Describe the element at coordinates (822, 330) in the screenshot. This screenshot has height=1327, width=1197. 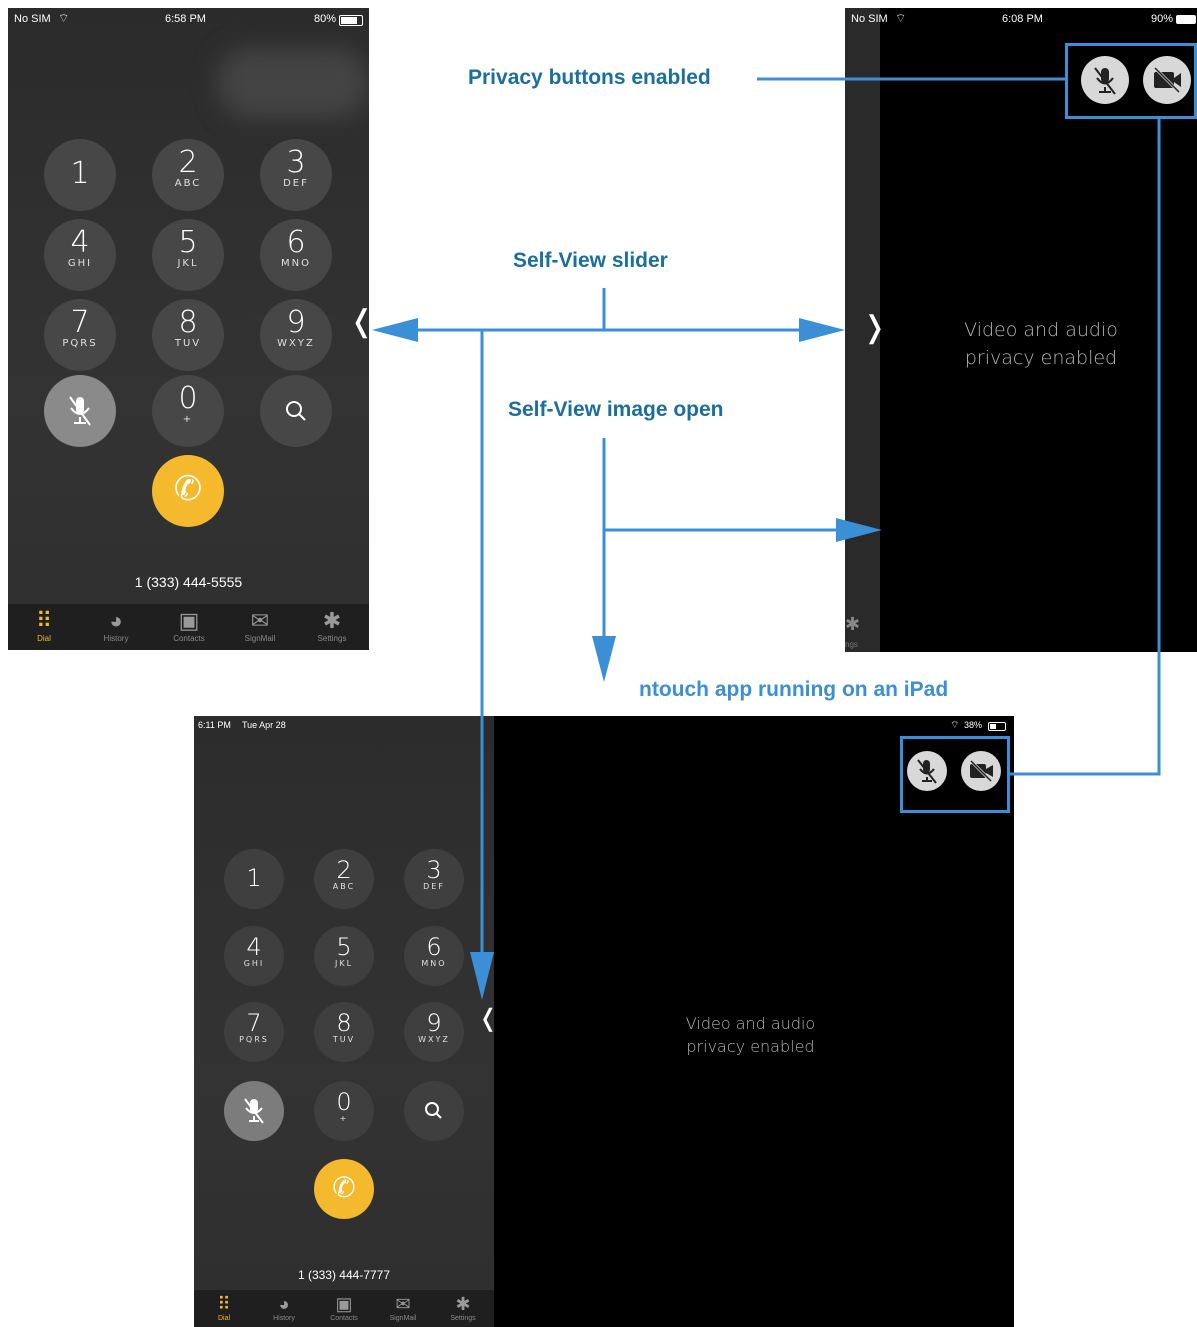
I see `arrow-right` at that location.